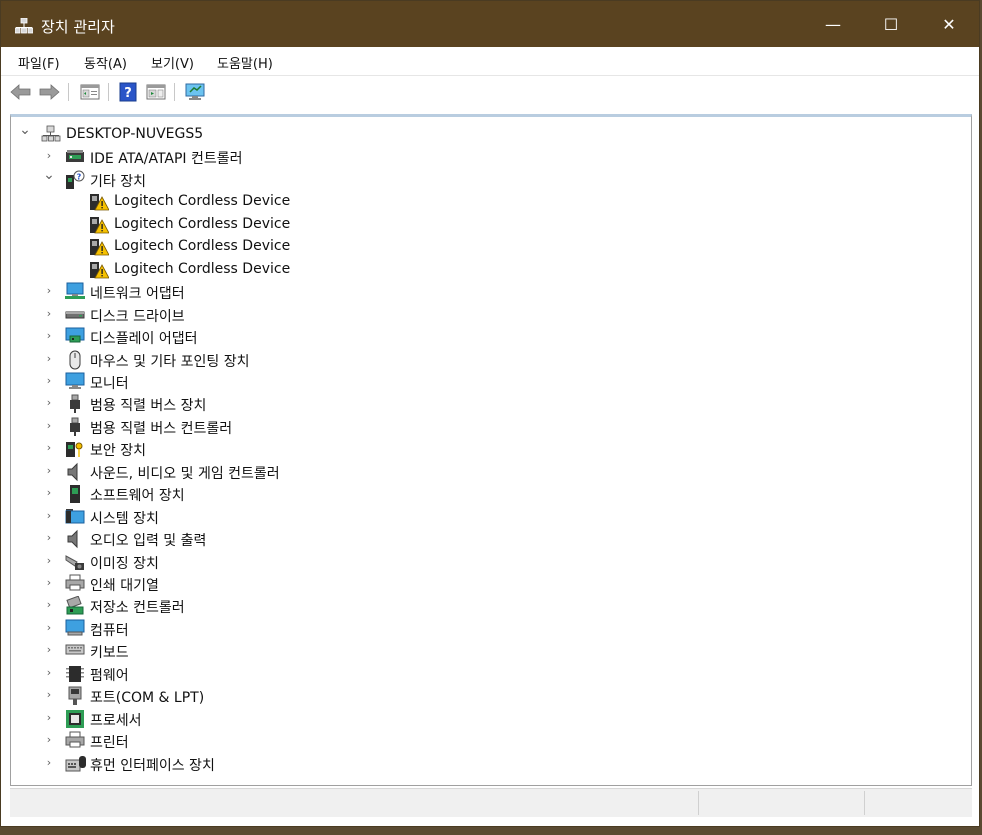 This screenshot has height=835, width=982. What do you see at coordinates (490, 24) in the screenshot?
I see `title-bar: 장치 관리자 — ☐ ✕` at bounding box center [490, 24].